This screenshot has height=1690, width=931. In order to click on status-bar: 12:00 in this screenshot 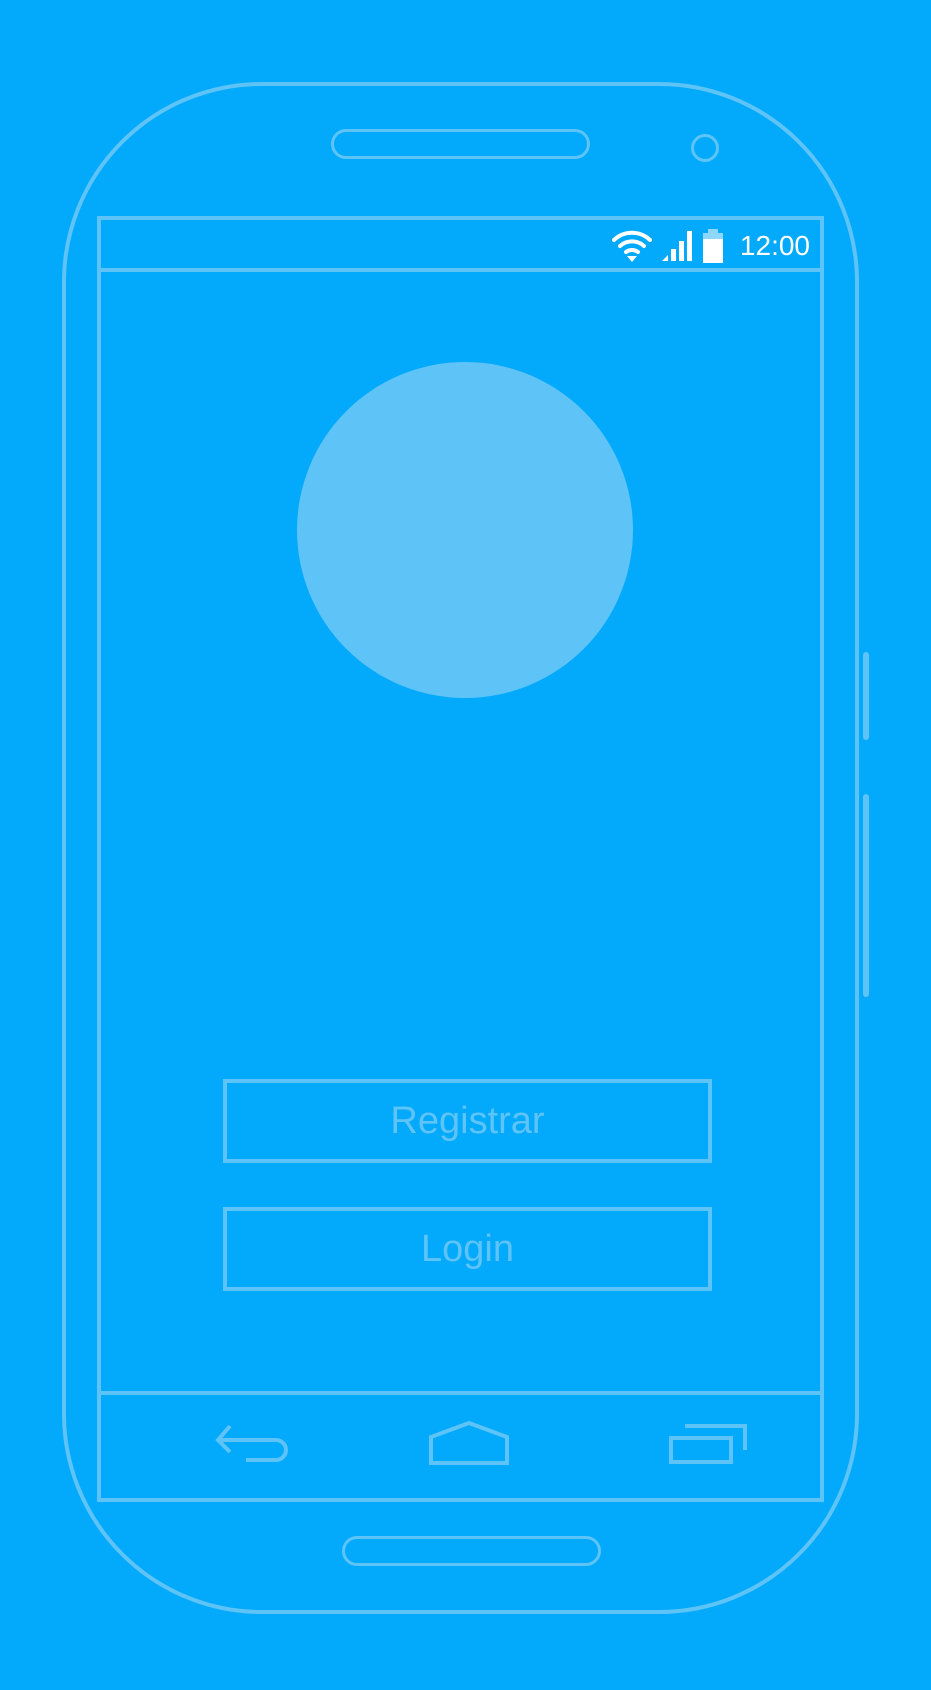, I will do `click(460, 246)`.